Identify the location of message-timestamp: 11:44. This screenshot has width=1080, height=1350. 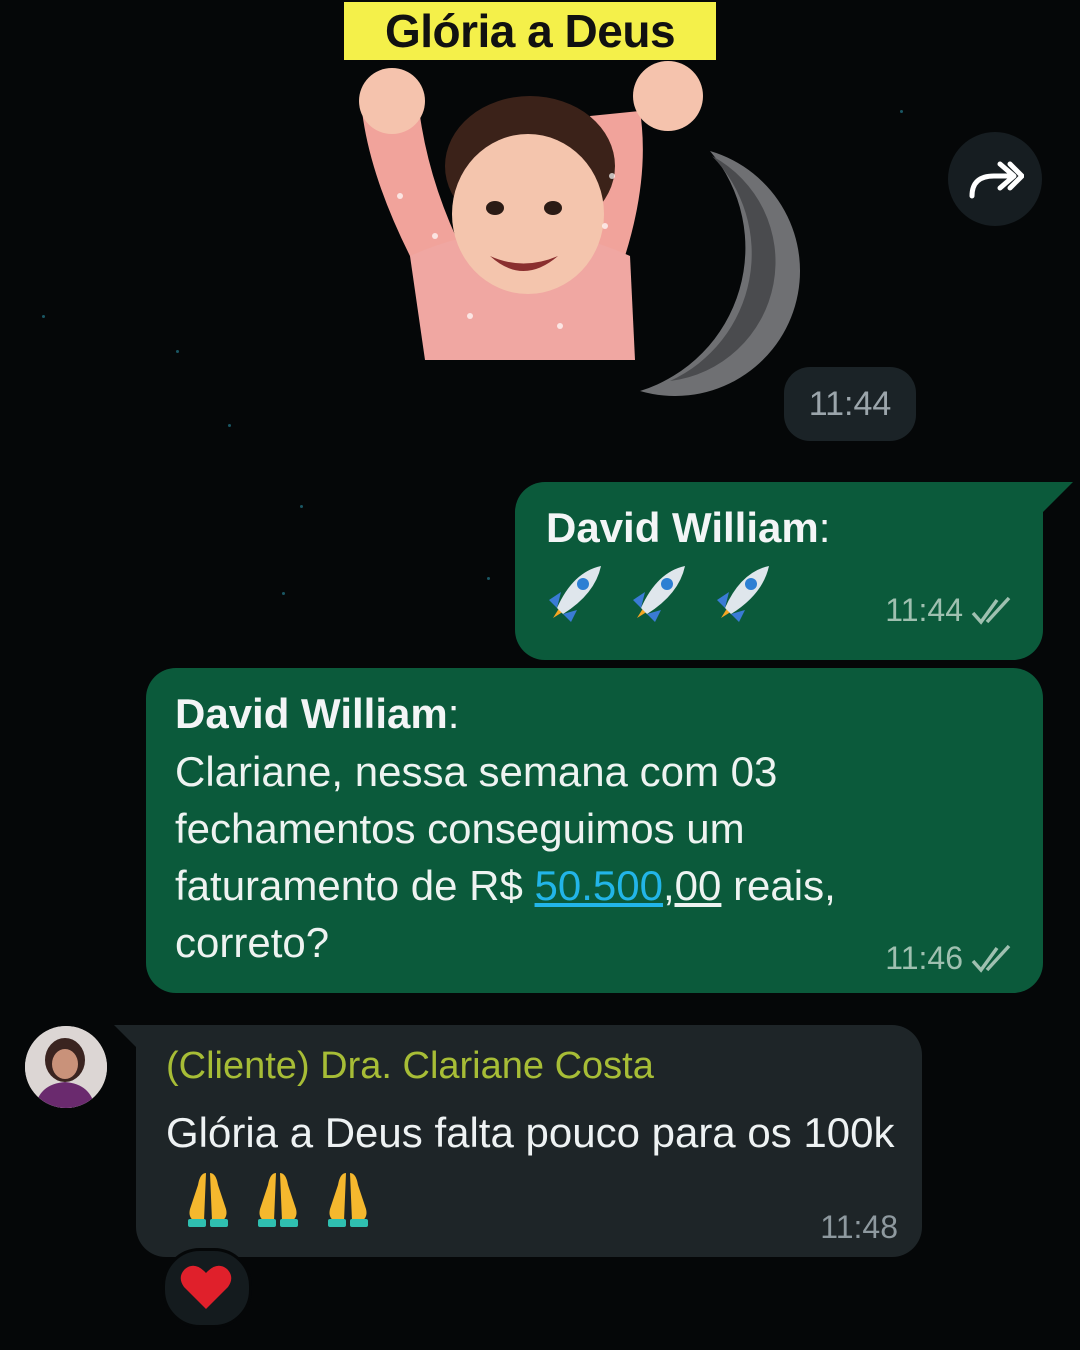
(924, 610).